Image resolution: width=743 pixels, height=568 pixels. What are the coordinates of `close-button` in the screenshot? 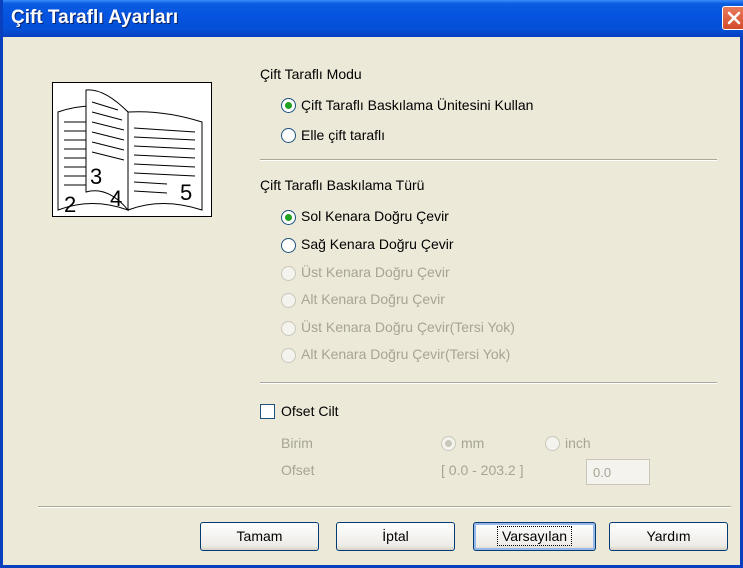 It's located at (732, 18).